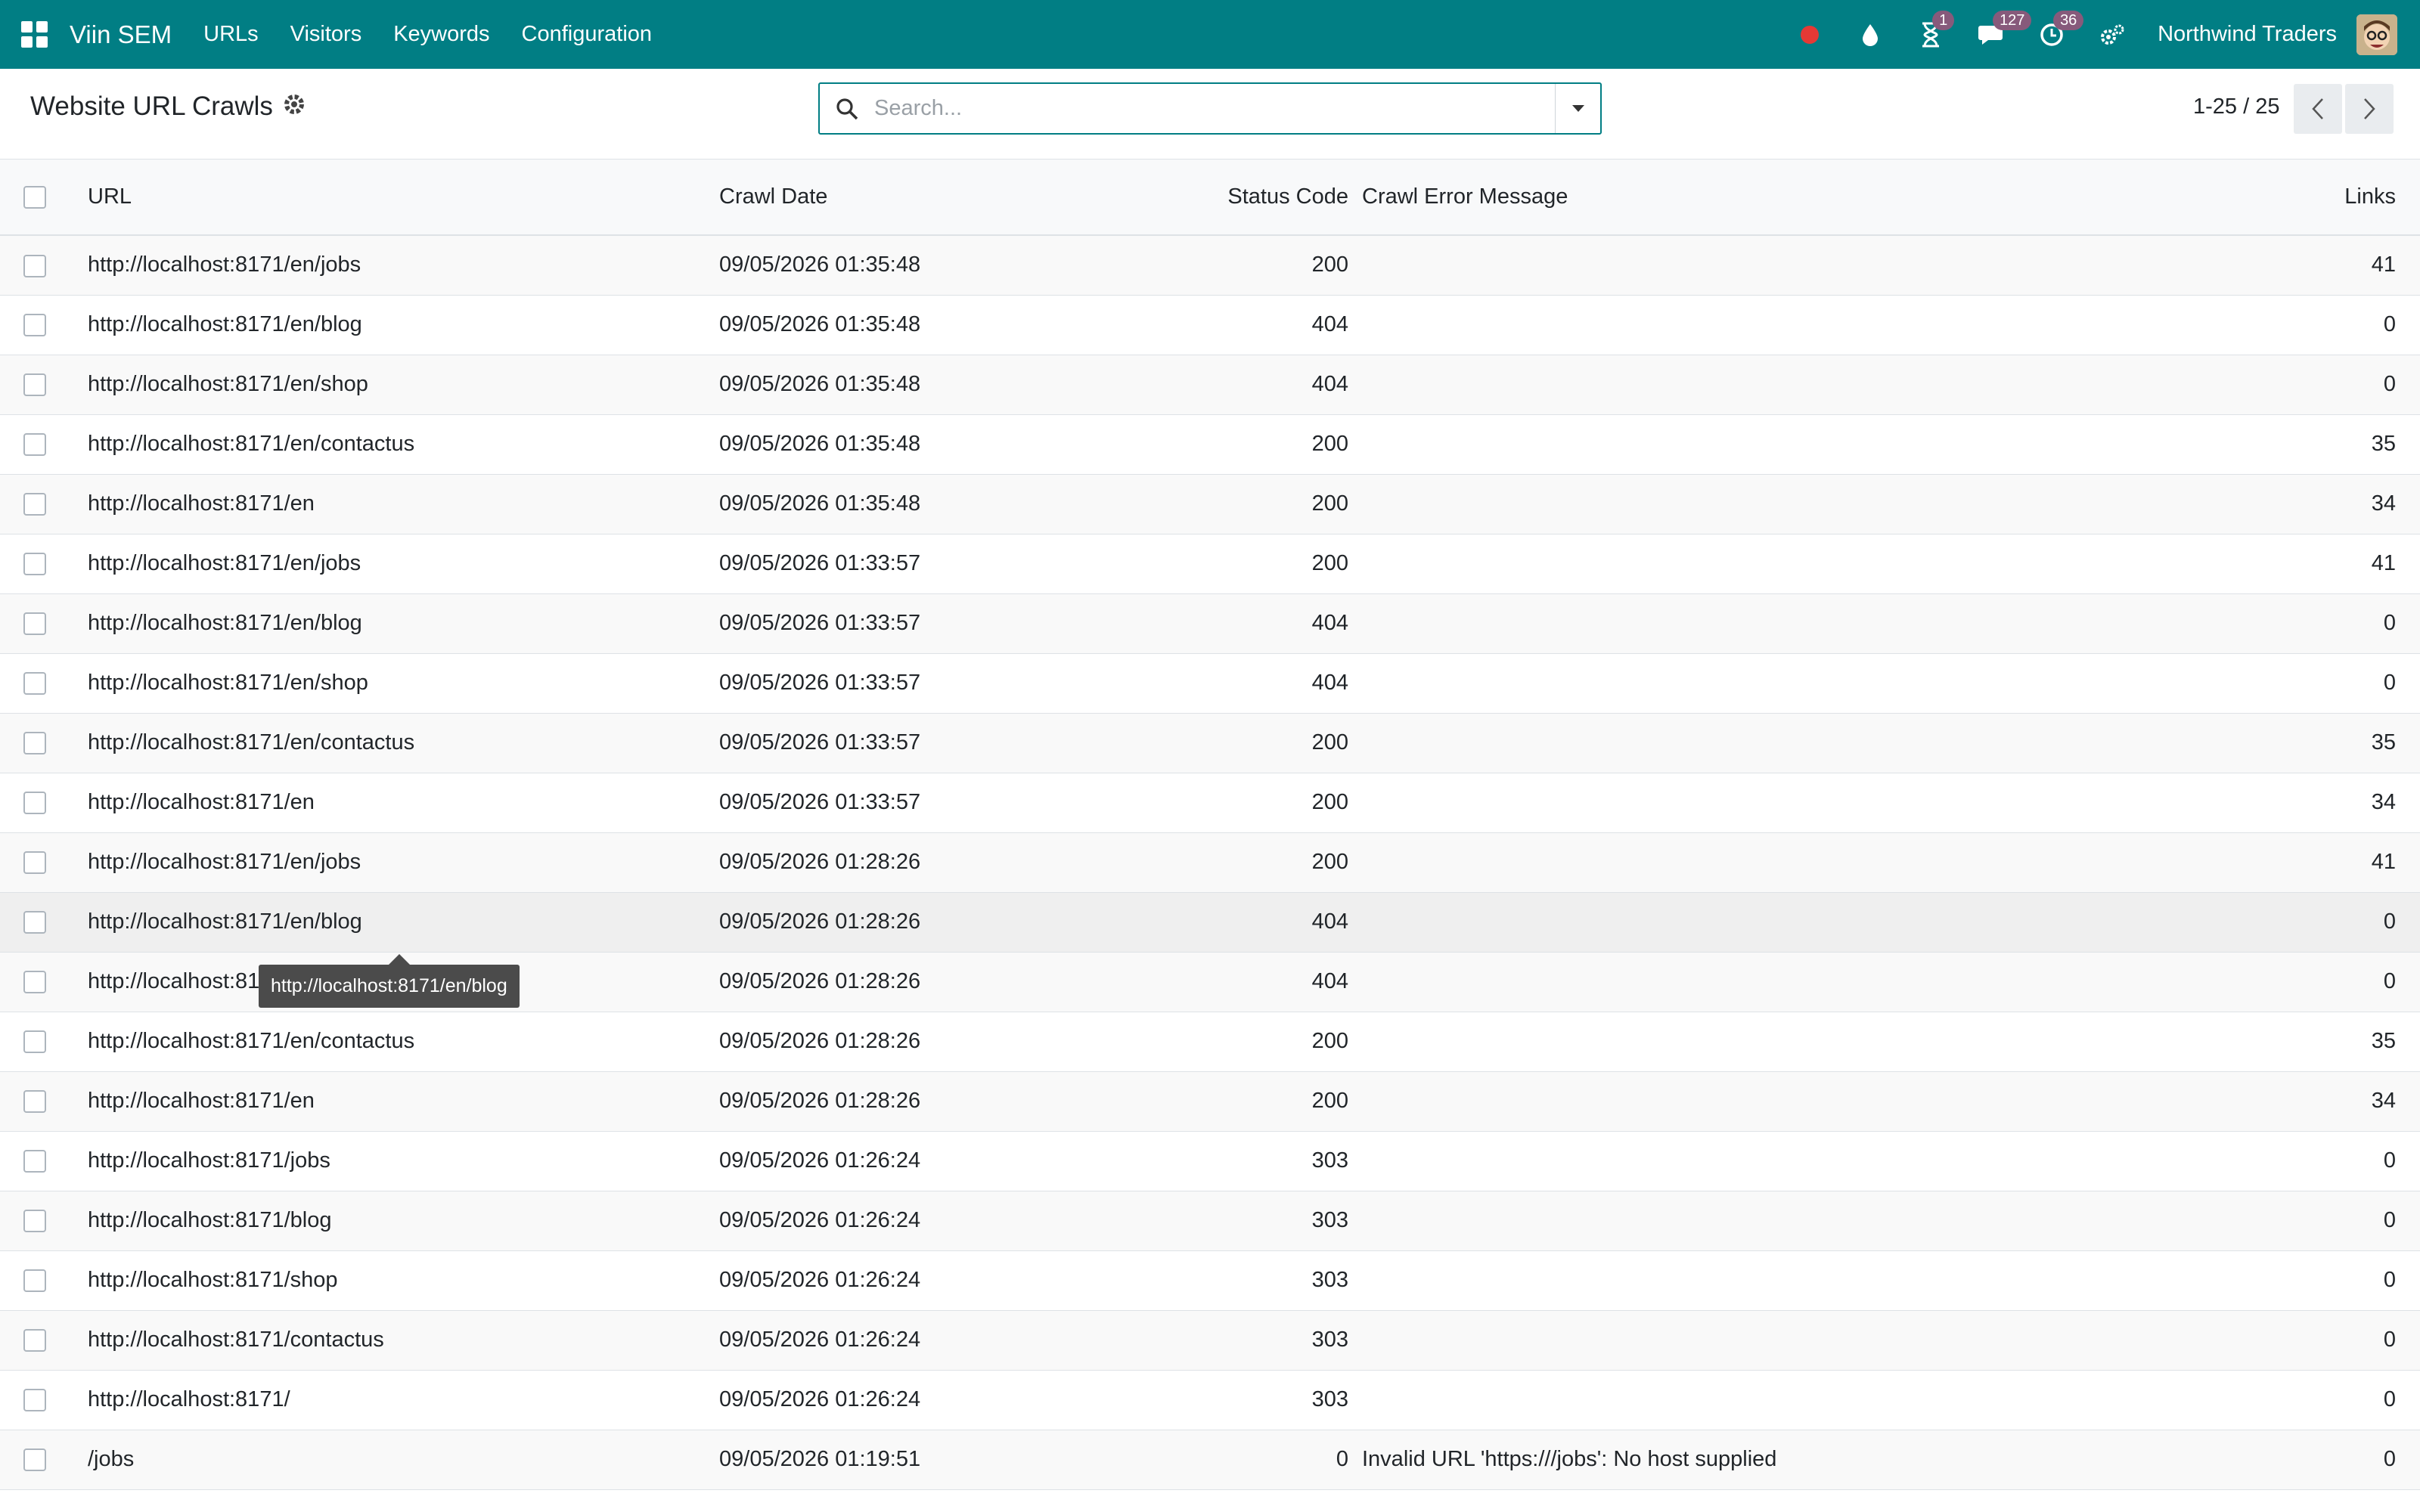 This screenshot has width=2420, height=1512. What do you see at coordinates (399, 198) in the screenshot?
I see `column-header-url: URL` at bounding box center [399, 198].